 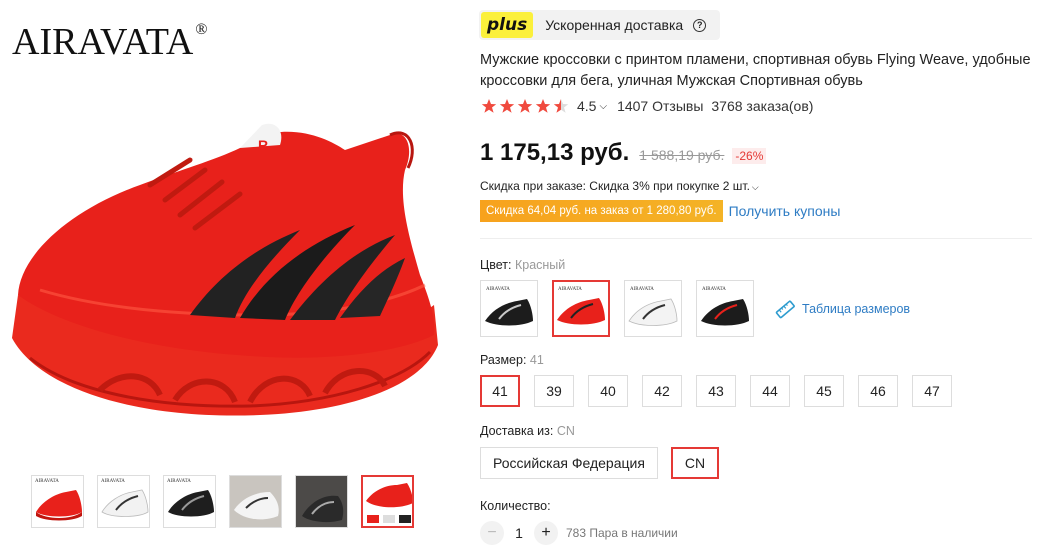 What do you see at coordinates (932, 391) in the screenshot?
I see `size-option: 47` at bounding box center [932, 391].